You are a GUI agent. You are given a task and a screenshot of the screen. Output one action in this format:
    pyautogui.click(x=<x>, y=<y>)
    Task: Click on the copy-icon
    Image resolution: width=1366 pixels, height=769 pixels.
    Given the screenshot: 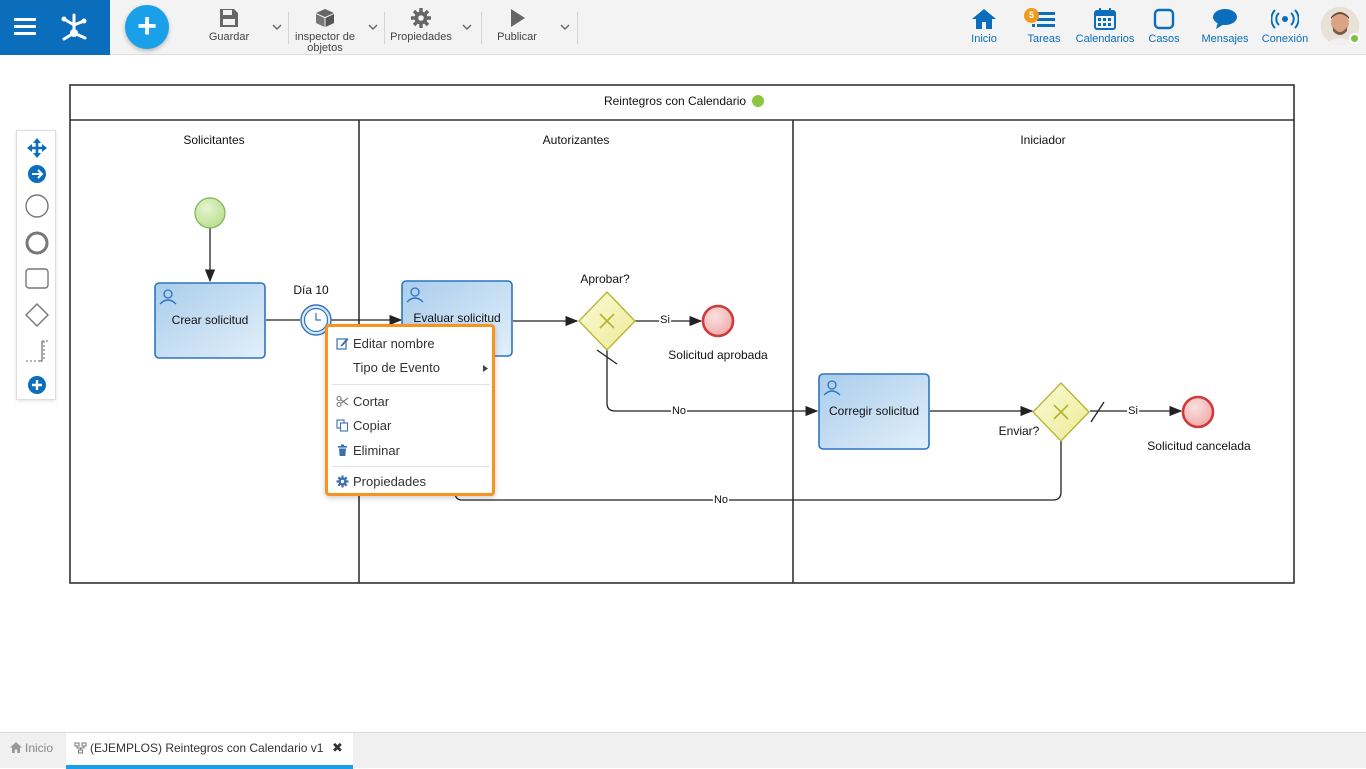 What is the action you would take?
    pyautogui.click(x=342, y=425)
    